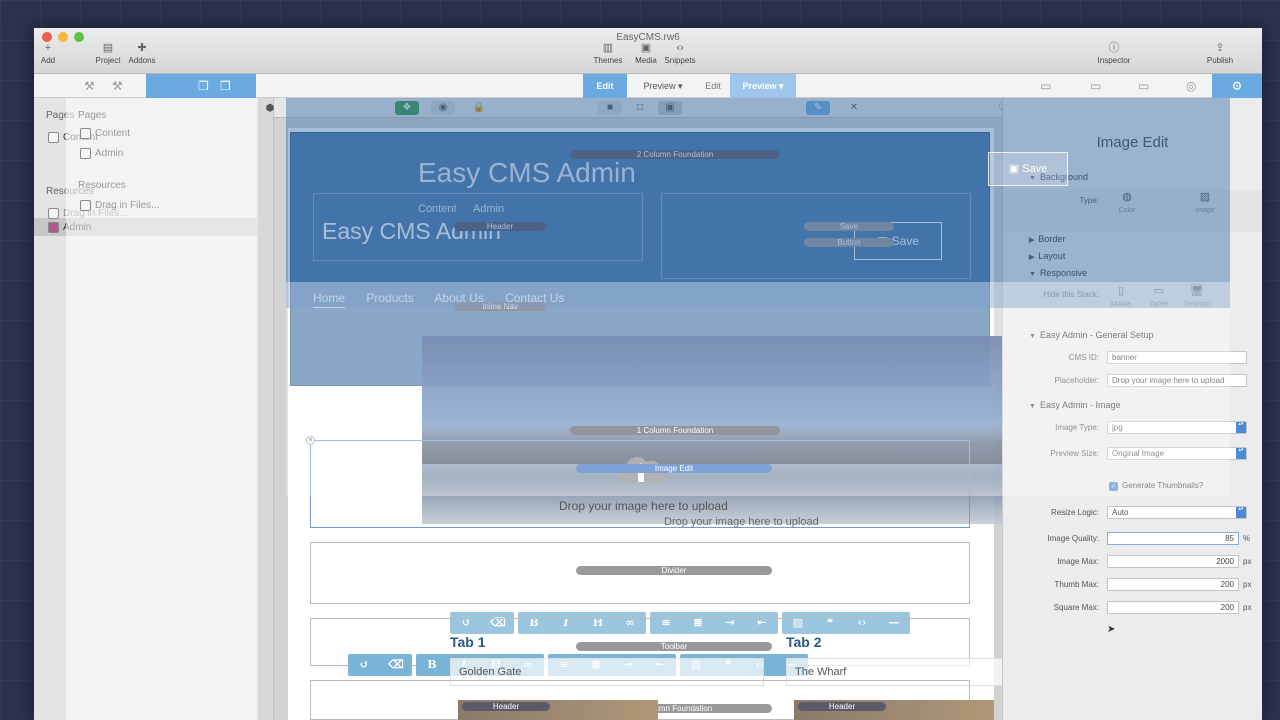 The height and width of the screenshot is (720, 1280). I want to click on stack-info-button: ❖, so click(407, 108).